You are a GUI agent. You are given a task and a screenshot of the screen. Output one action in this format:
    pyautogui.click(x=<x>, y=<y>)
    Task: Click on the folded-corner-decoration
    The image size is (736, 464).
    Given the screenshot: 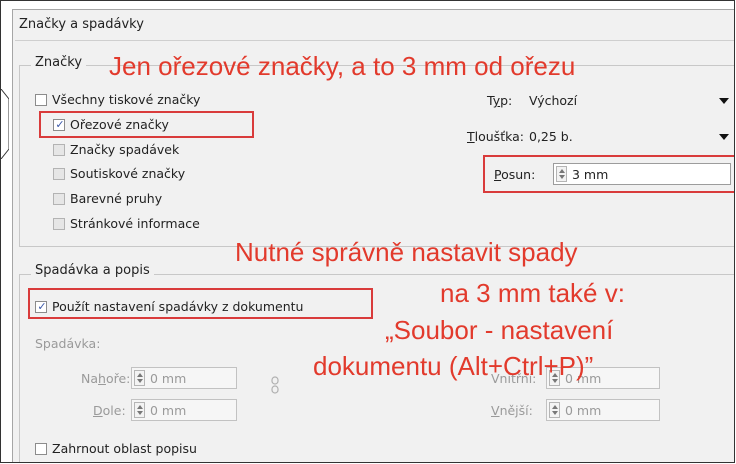 What is the action you would take?
    pyautogui.click(x=5, y=124)
    